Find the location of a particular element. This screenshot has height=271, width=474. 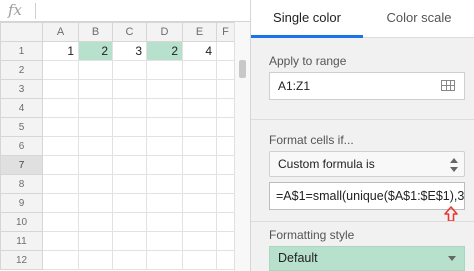

row-header-2: 2 is located at coordinates (21, 70).